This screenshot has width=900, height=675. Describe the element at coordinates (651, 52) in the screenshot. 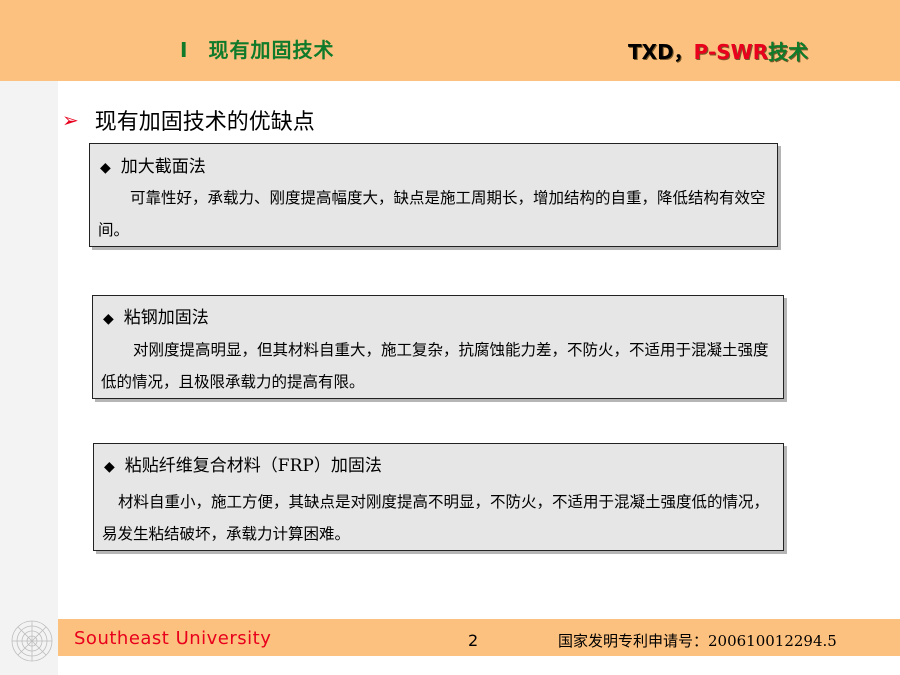

I see `brand-txd: TXD` at that location.